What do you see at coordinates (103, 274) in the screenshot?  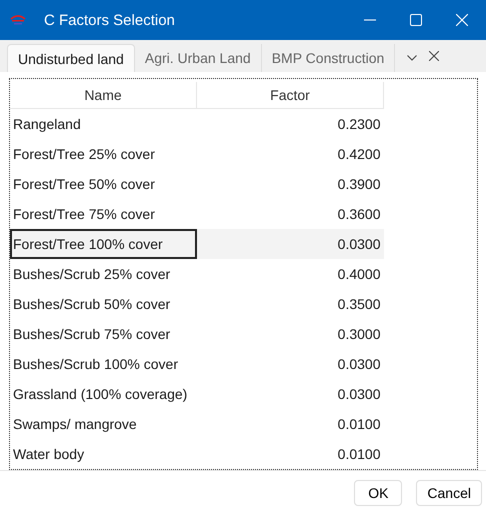 I see `table-cell: Bushes/Scrub 25% cover` at bounding box center [103, 274].